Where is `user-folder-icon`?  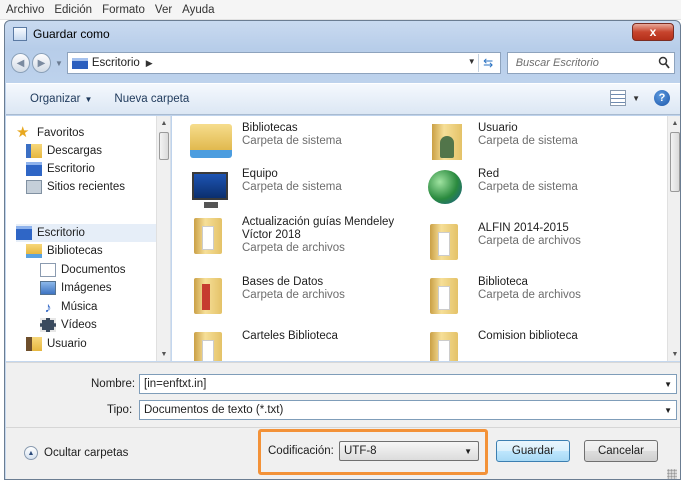
user-folder-icon is located at coordinates (446, 142).